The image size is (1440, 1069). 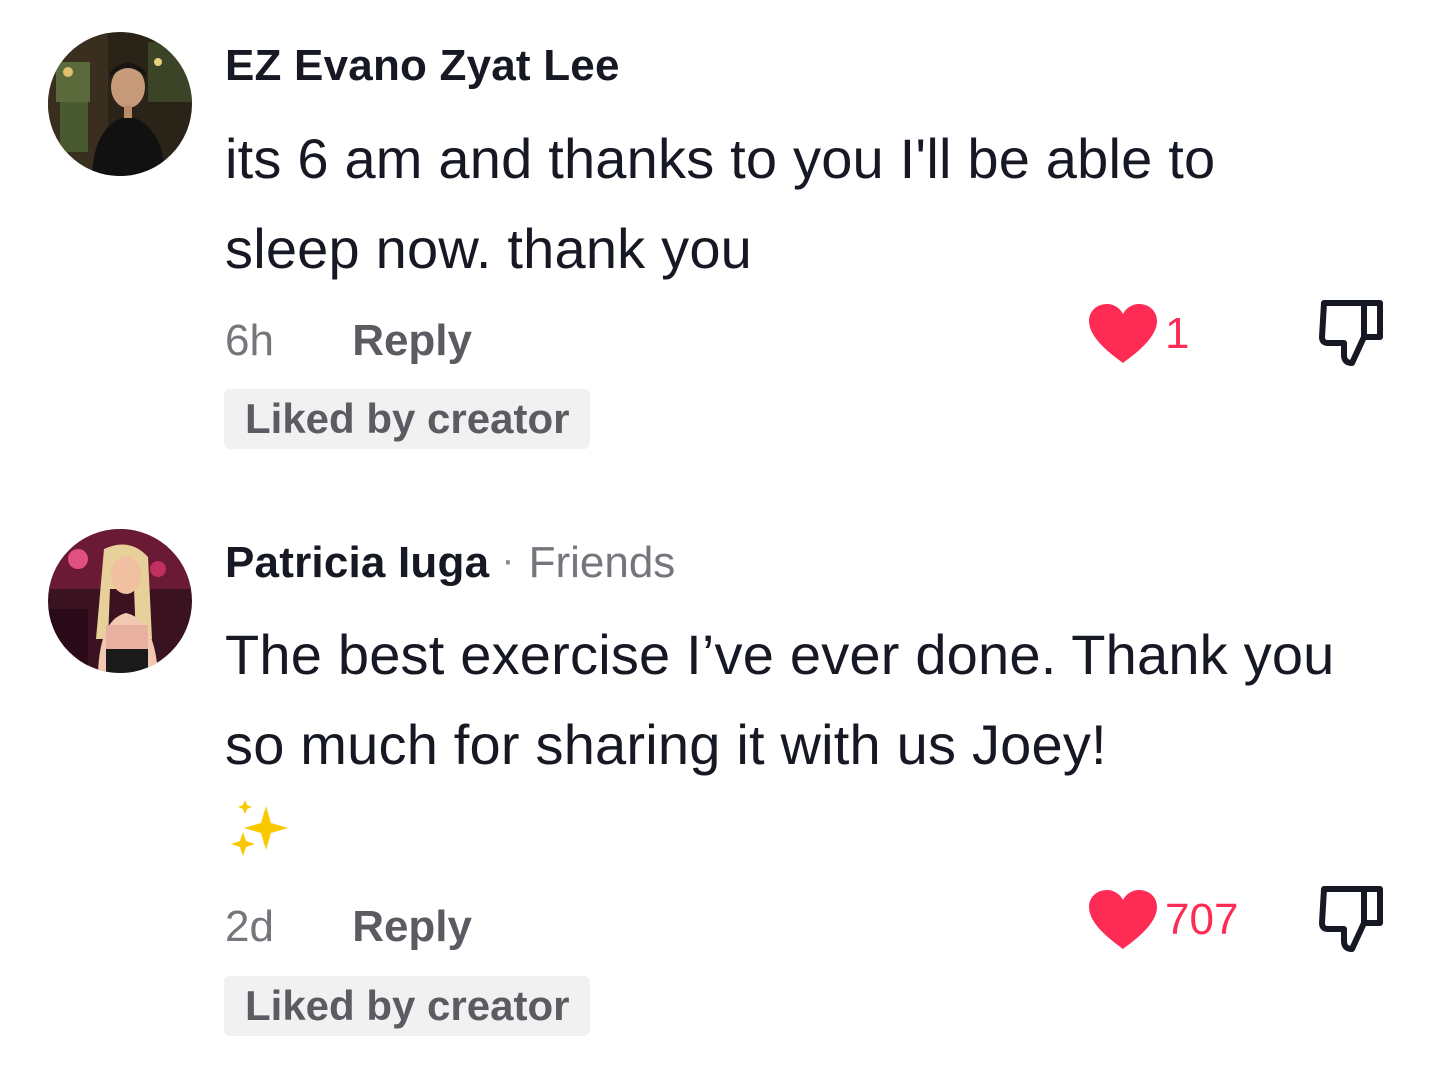 What do you see at coordinates (602, 562) in the screenshot?
I see `relation-label: Friends` at bounding box center [602, 562].